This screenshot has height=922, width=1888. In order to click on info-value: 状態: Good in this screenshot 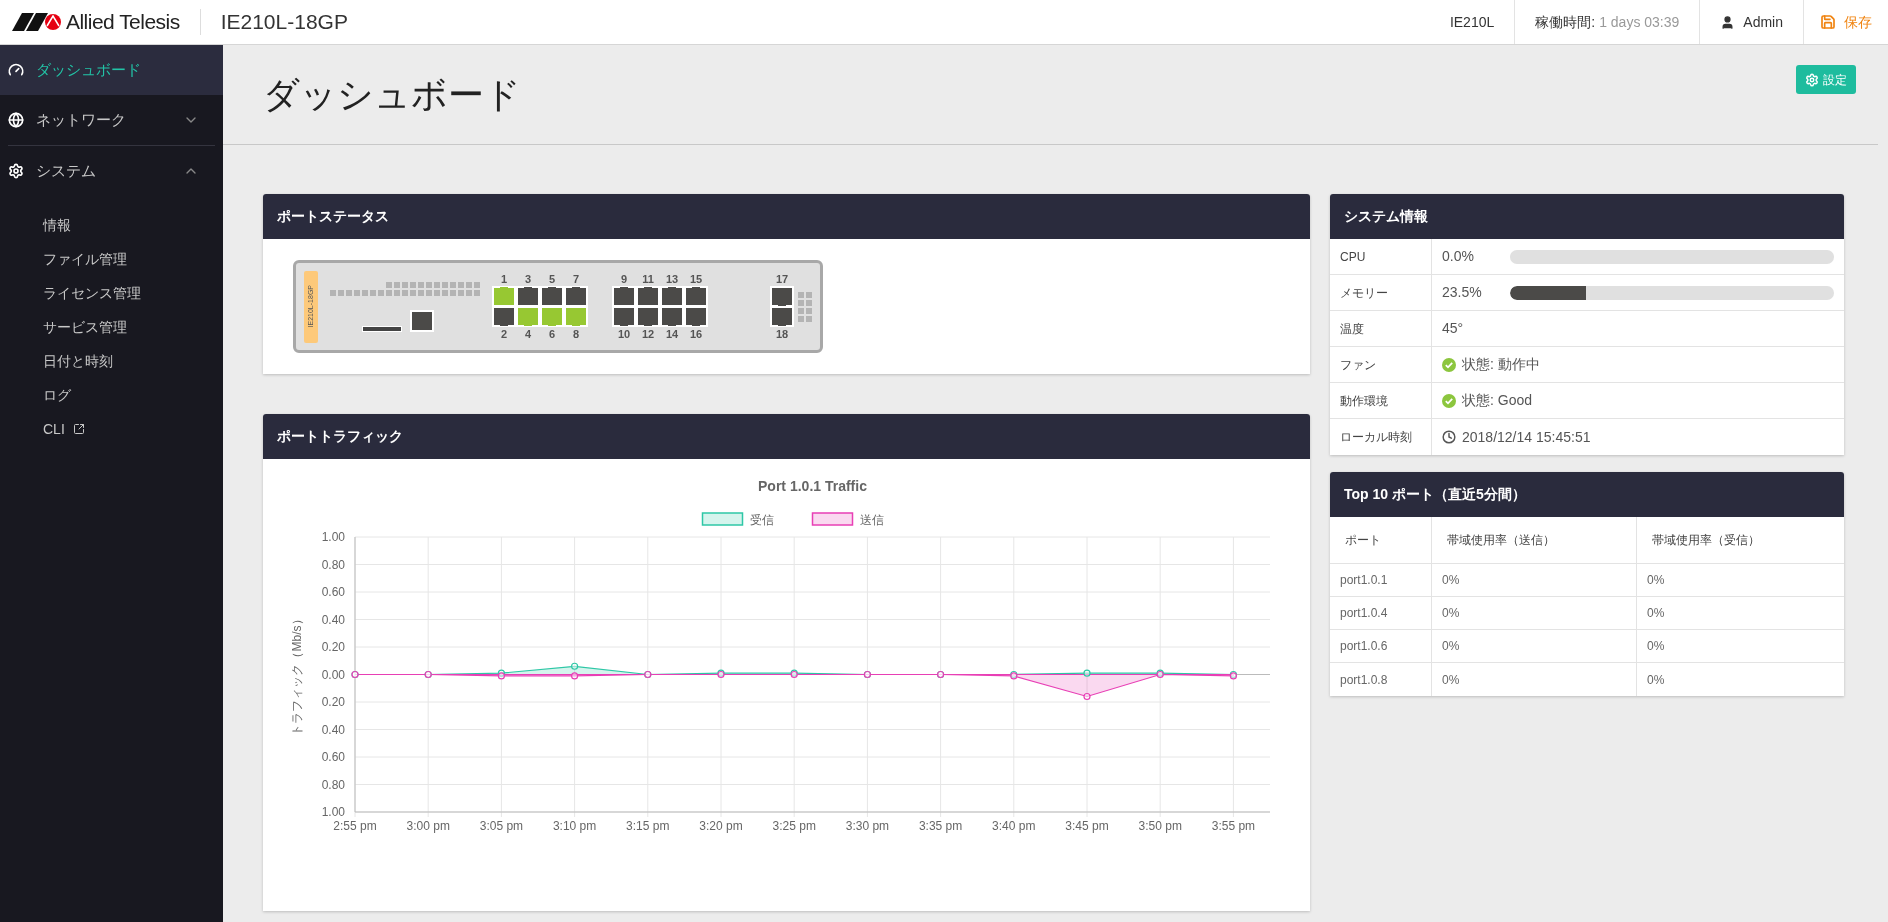, I will do `click(1497, 400)`.